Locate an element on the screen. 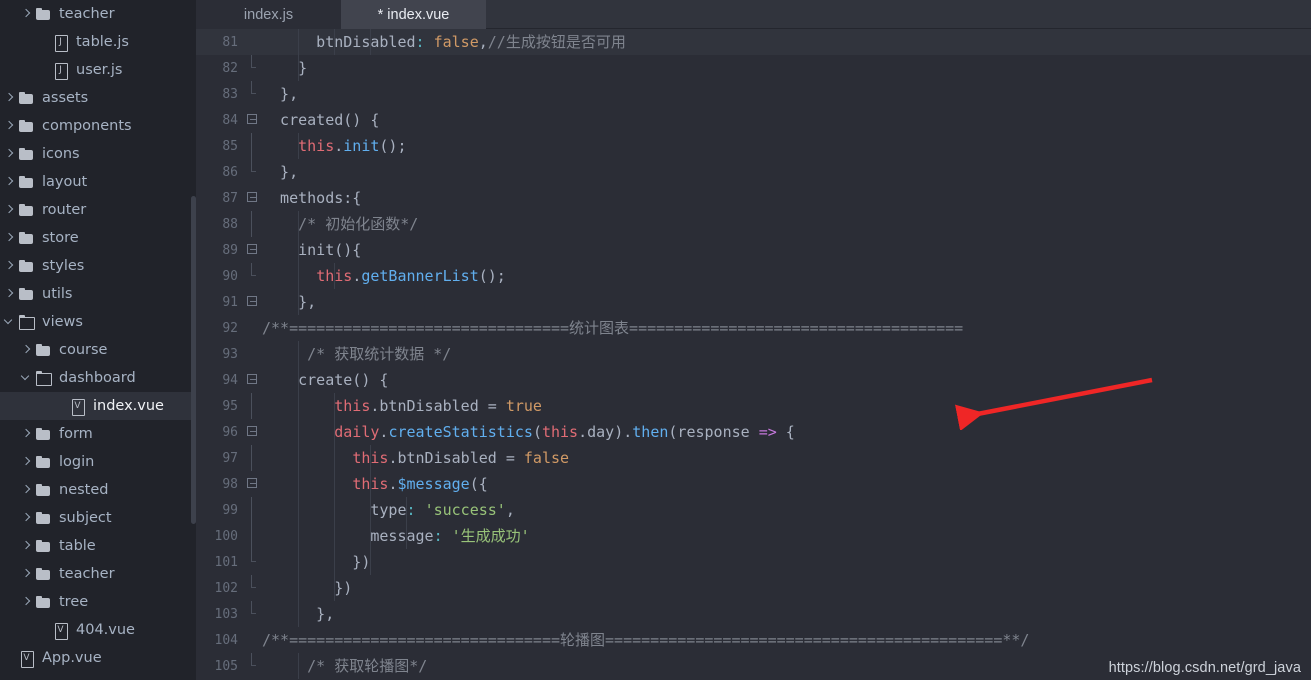 The height and width of the screenshot is (680, 1311). code-line: 81 btnDisabled: false,//生成按钮是否可用 is located at coordinates (753, 42).